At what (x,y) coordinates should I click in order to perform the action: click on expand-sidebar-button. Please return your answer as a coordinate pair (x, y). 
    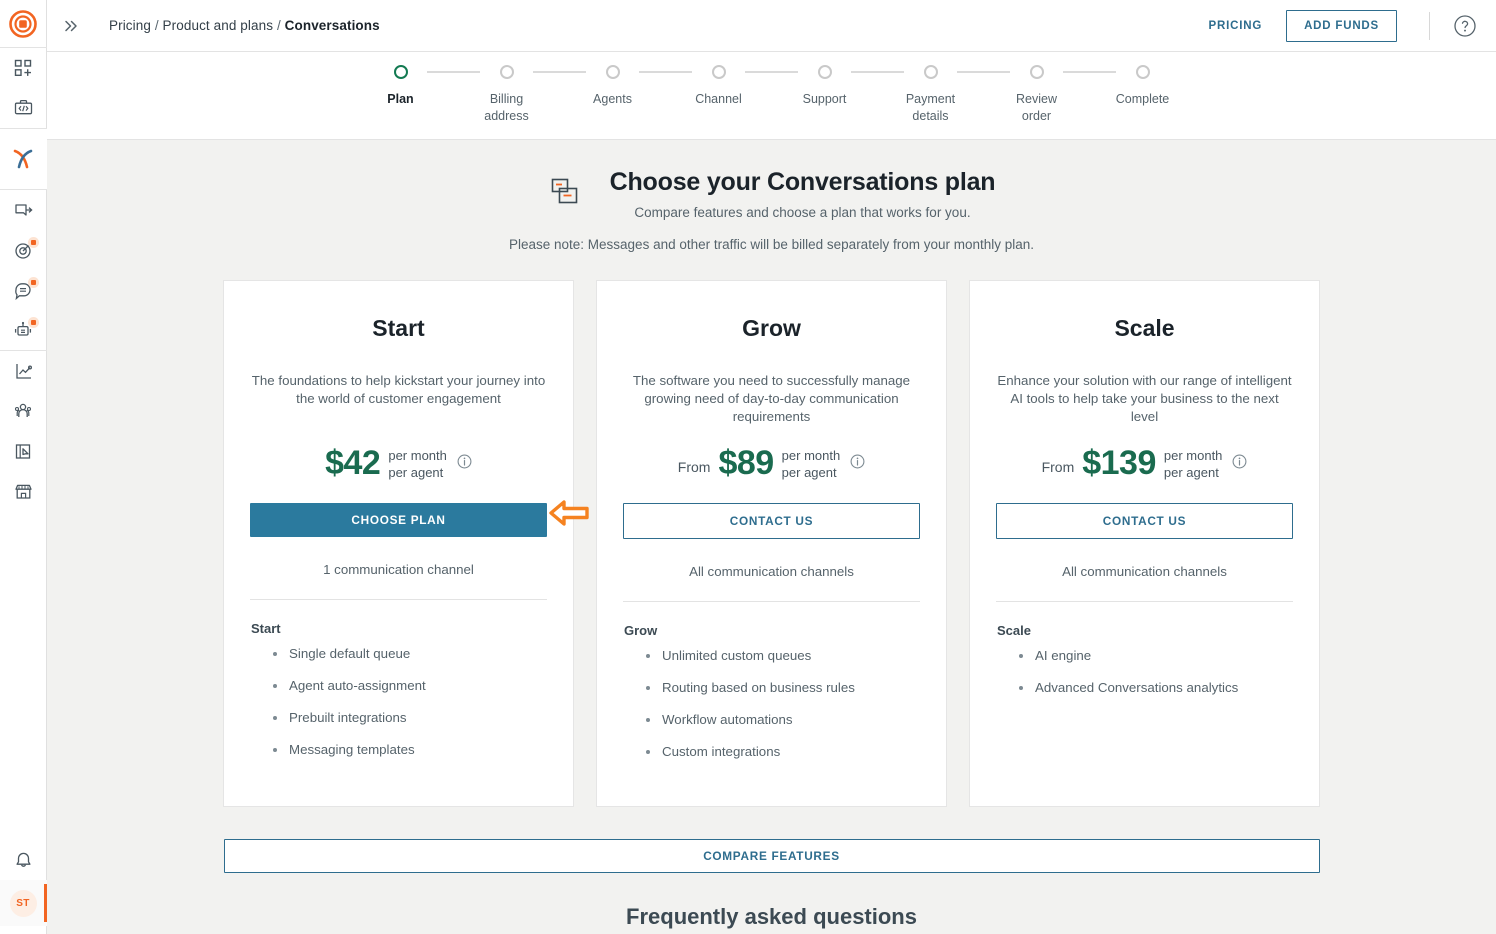
    Looking at the image, I should click on (71, 26).